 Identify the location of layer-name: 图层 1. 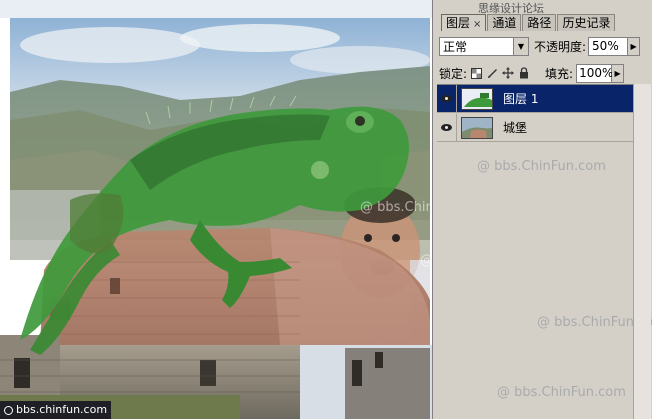
(521, 99).